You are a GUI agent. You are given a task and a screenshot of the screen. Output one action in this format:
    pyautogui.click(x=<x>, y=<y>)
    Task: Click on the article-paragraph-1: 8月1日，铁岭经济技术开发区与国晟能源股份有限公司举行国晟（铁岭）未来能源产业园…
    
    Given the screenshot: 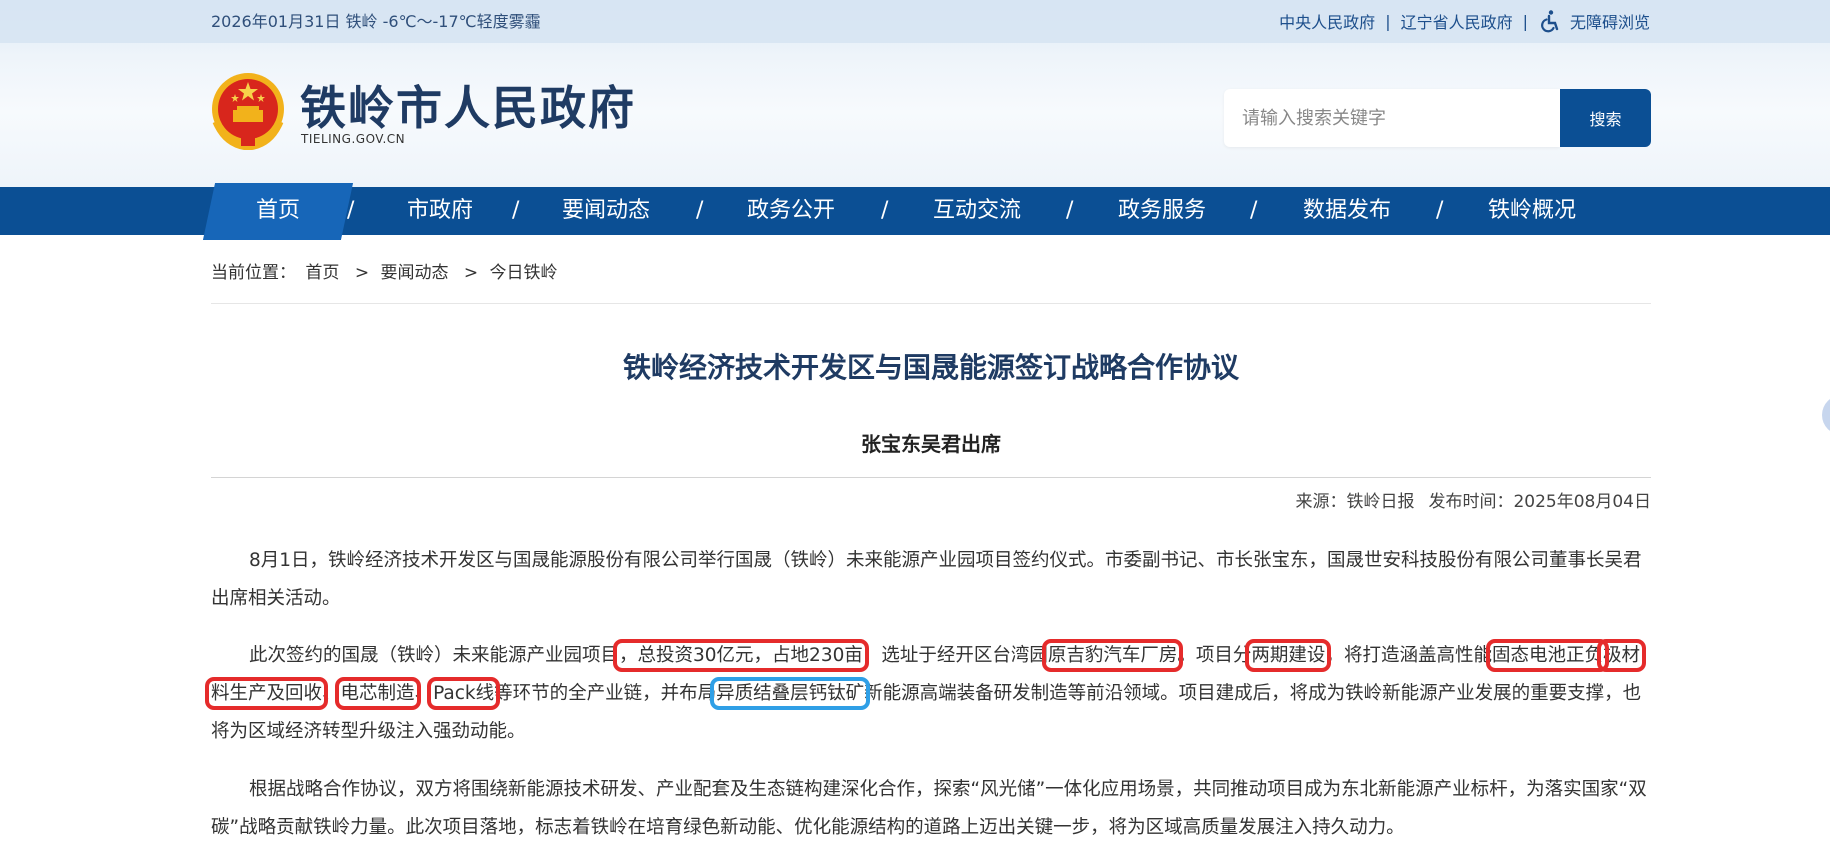 What is the action you would take?
    pyautogui.click(x=926, y=579)
    